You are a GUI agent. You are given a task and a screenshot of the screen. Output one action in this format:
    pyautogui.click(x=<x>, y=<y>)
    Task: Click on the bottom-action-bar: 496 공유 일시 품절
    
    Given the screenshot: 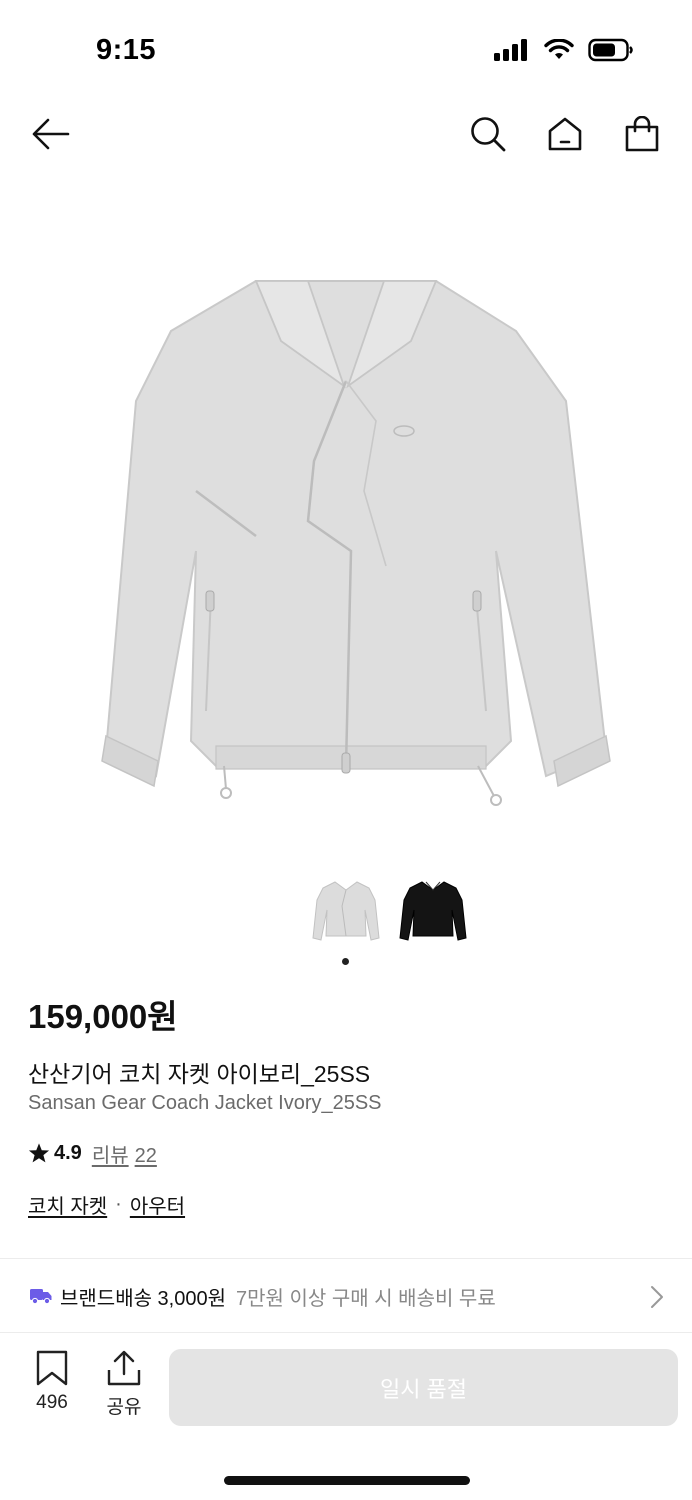 What is the action you would take?
    pyautogui.click(x=346, y=1390)
    